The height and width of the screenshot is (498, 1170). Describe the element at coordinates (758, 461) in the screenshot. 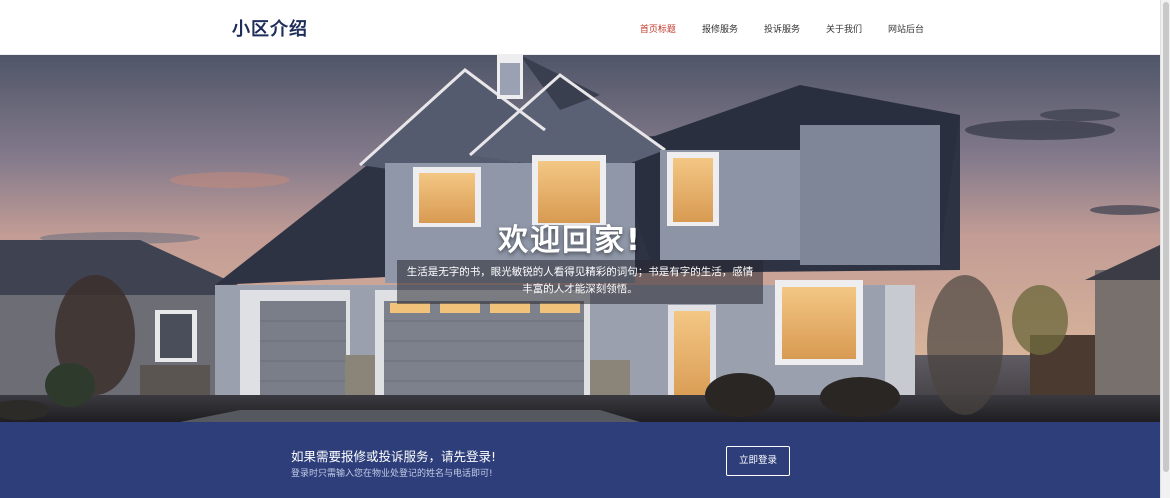

I see `login-button: 立即登录` at that location.